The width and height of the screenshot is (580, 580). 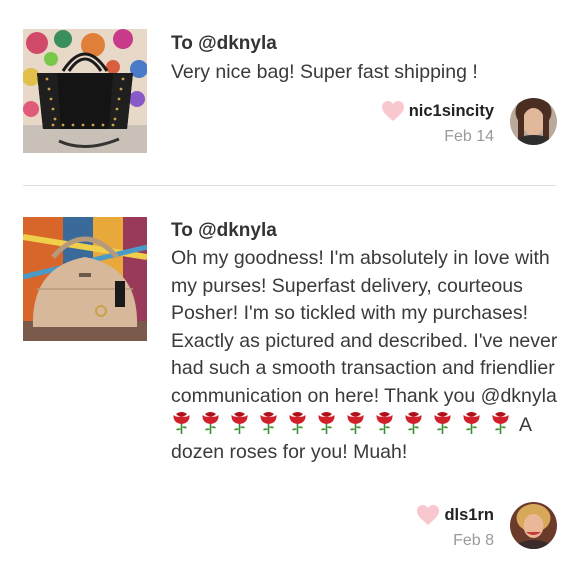 I want to click on review-divider, so click(x=289, y=185).